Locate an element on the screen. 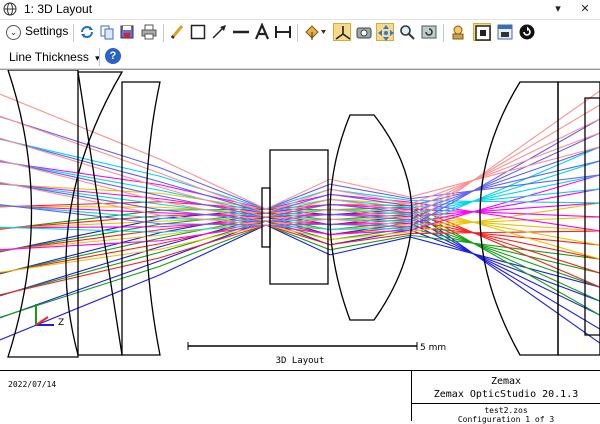 This screenshot has height=424, width=600. plot-caption: 3D Layout is located at coordinates (300, 361).